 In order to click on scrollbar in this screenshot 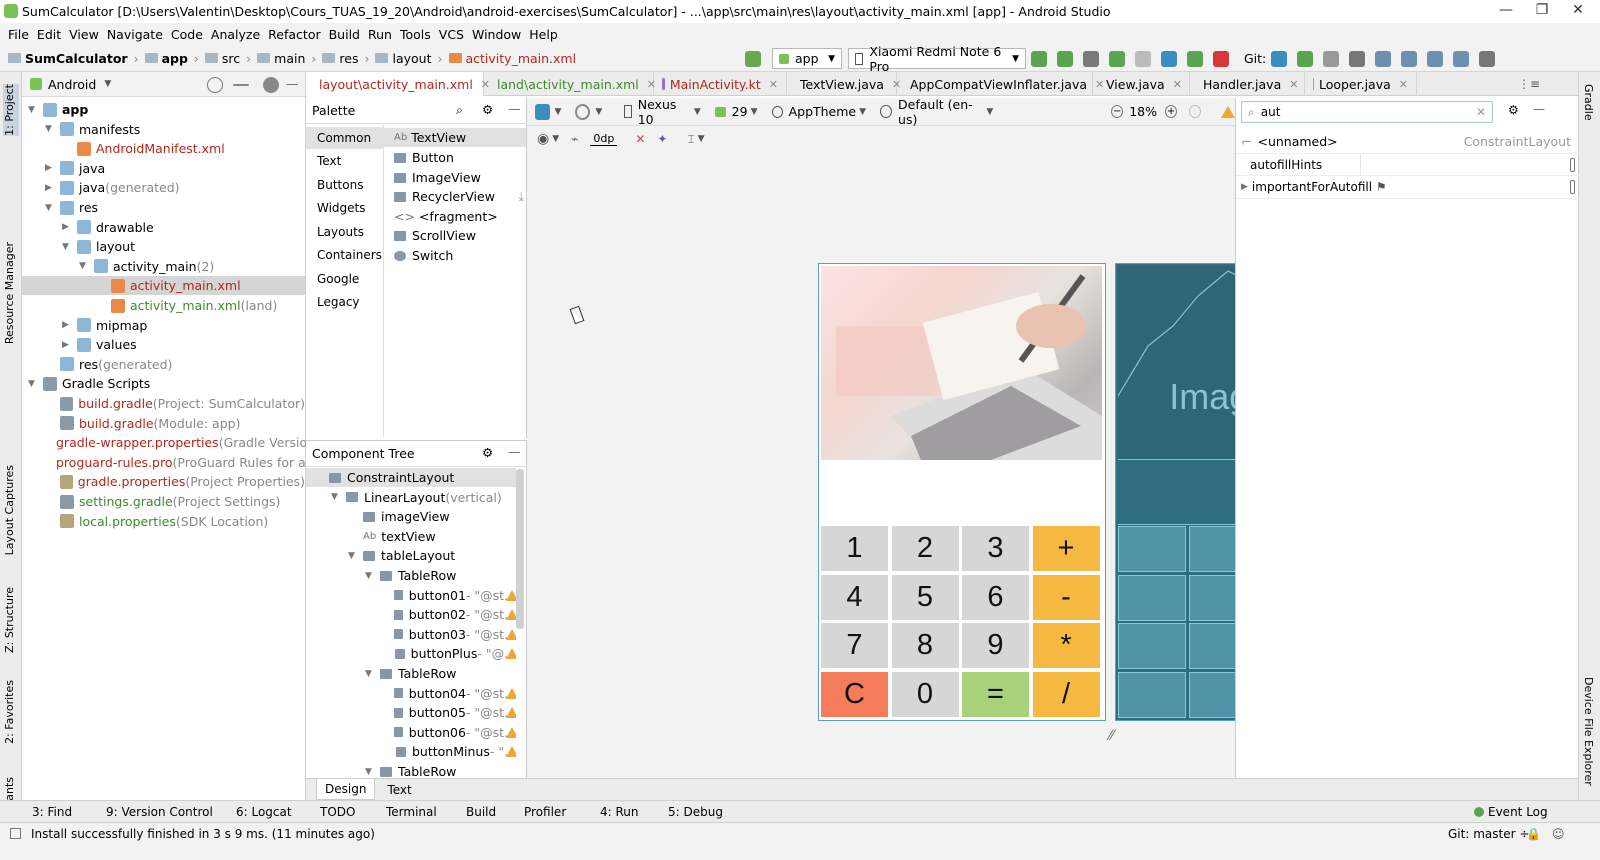, I will do `click(520, 549)`.